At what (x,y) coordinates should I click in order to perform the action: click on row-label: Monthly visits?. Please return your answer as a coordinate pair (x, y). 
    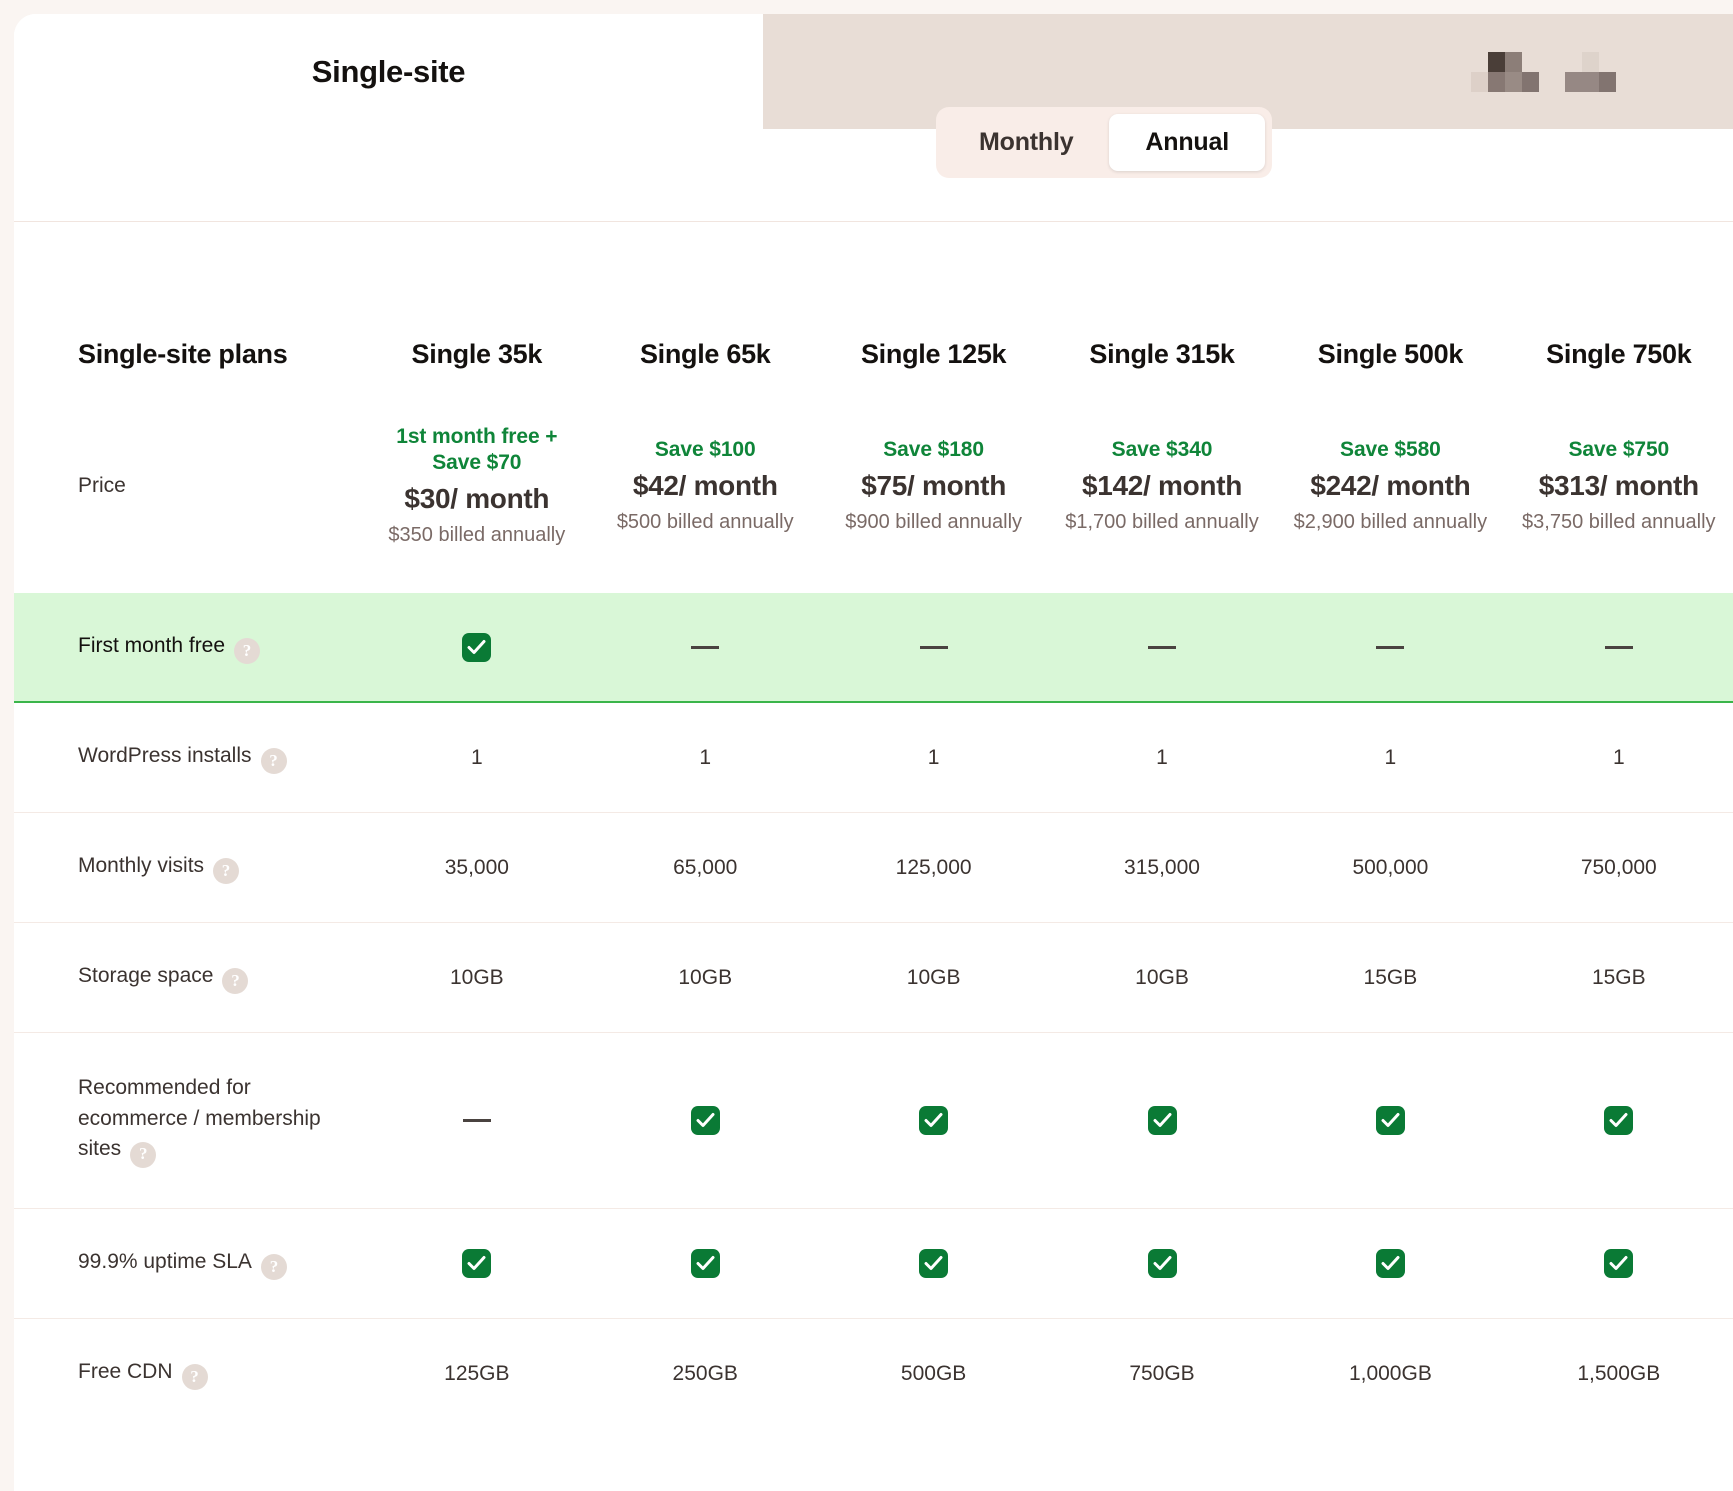
    Looking at the image, I should click on (188, 867).